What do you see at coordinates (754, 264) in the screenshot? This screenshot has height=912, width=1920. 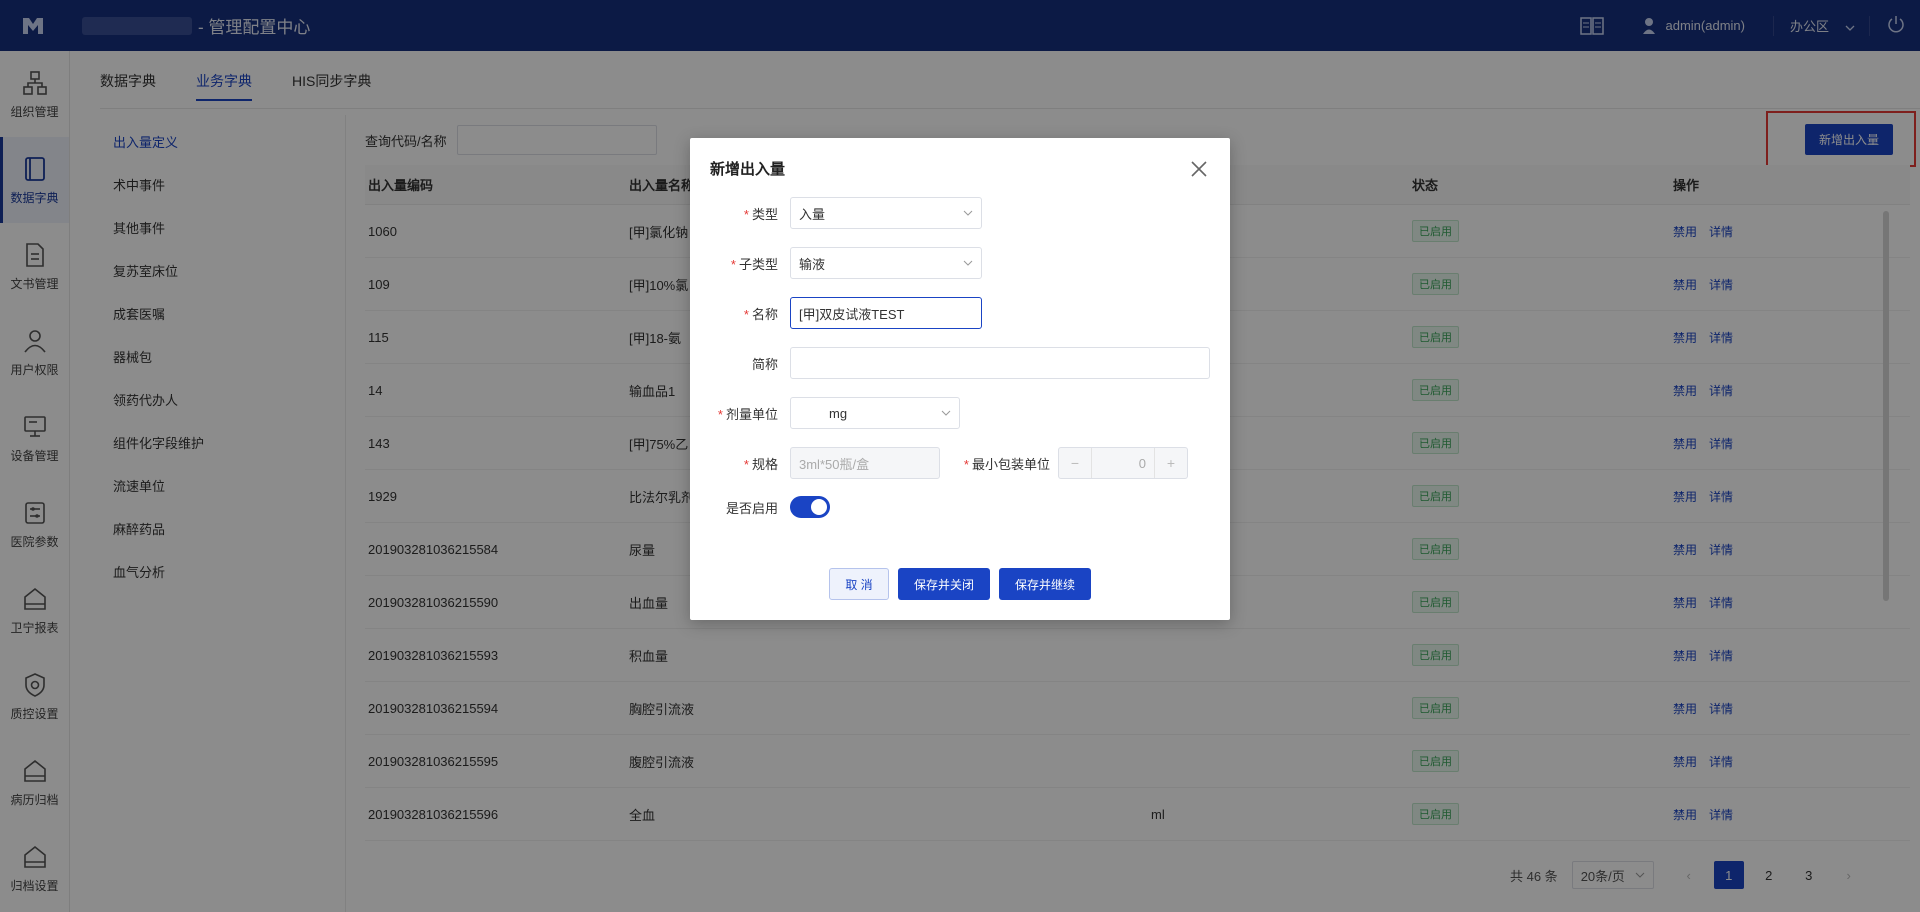 I see `subtype-label: * 子类型` at bounding box center [754, 264].